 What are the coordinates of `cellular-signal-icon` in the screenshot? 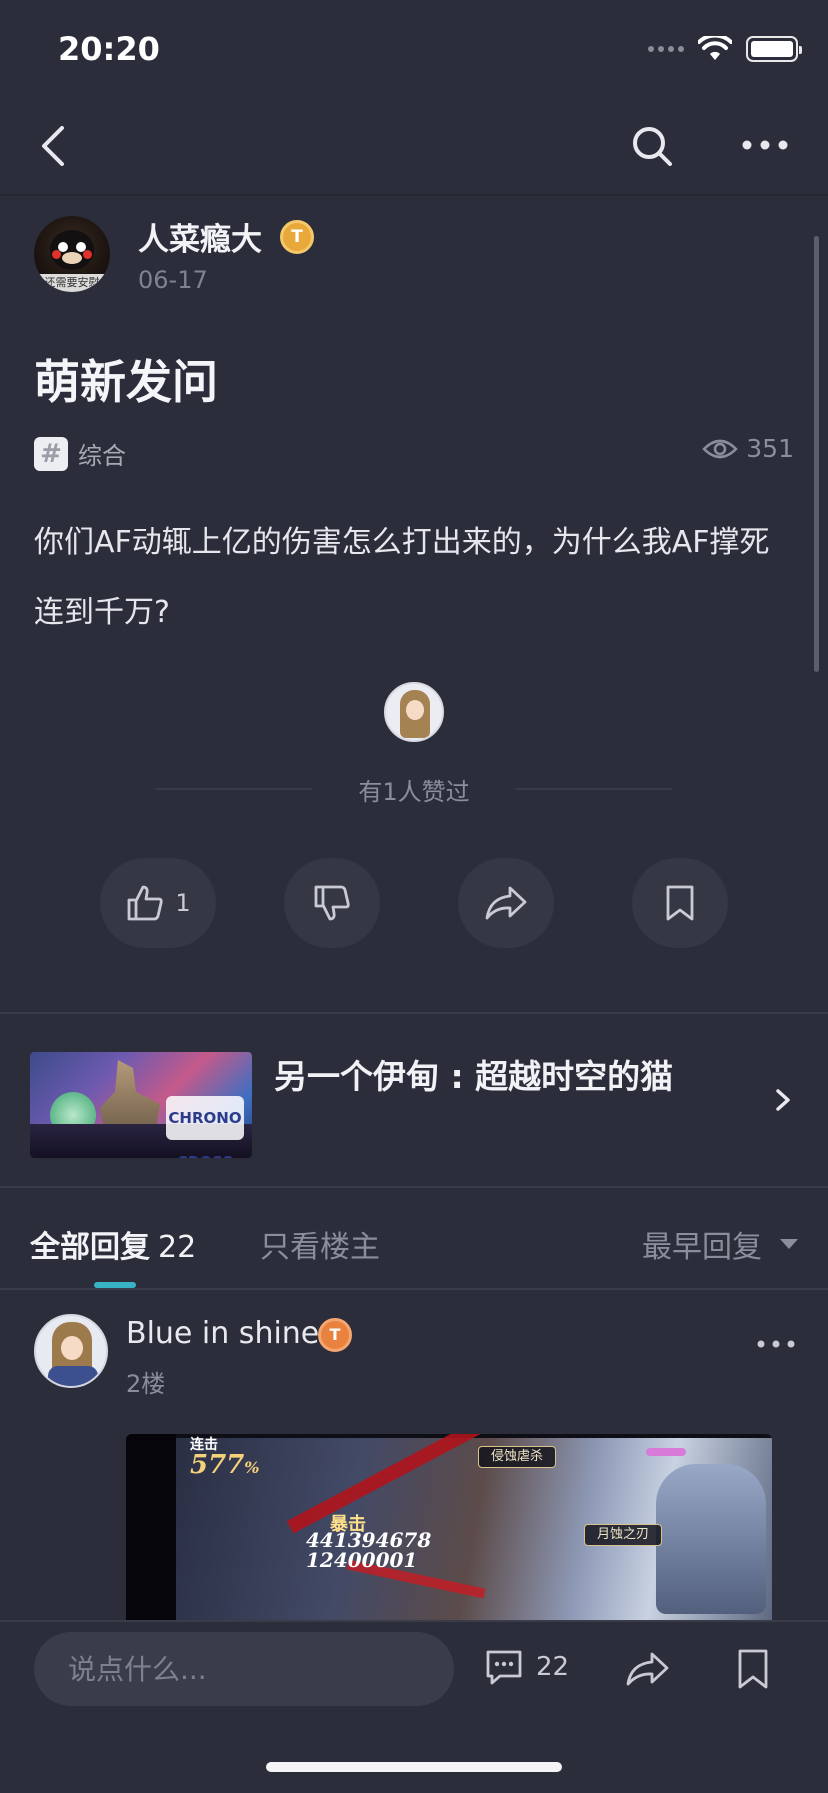 It's located at (666, 49).